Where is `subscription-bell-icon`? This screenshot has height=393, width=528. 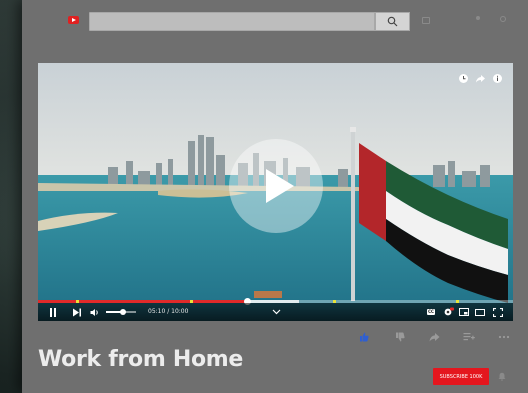 subscription-bell-icon is located at coordinates (502, 376).